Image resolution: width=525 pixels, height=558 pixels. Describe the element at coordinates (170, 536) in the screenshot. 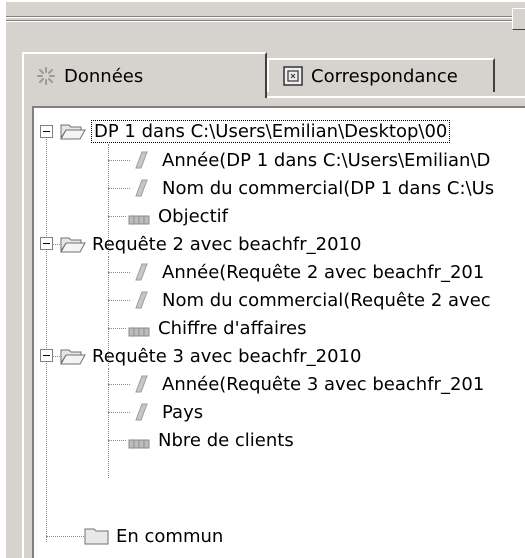

I see `tree-group-label: En commun` at that location.